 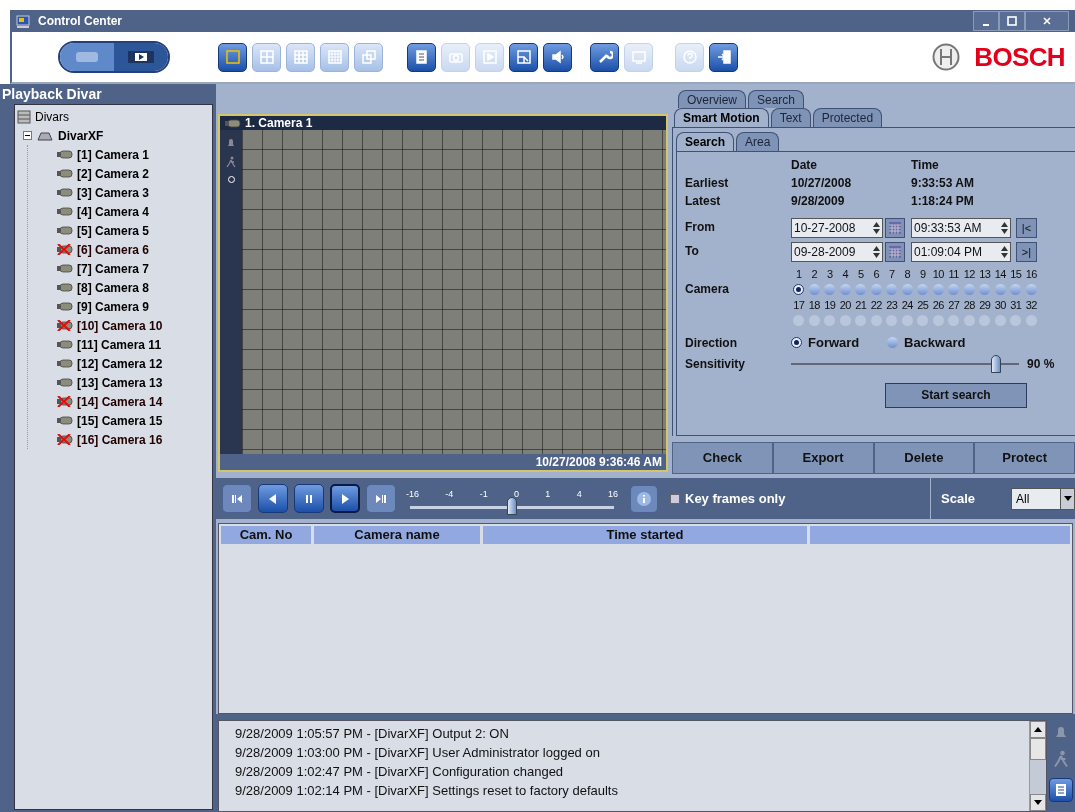 What do you see at coordinates (141, 57) in the screenshot?
I see `playback-mode-button` at bounding box center [141, 57].